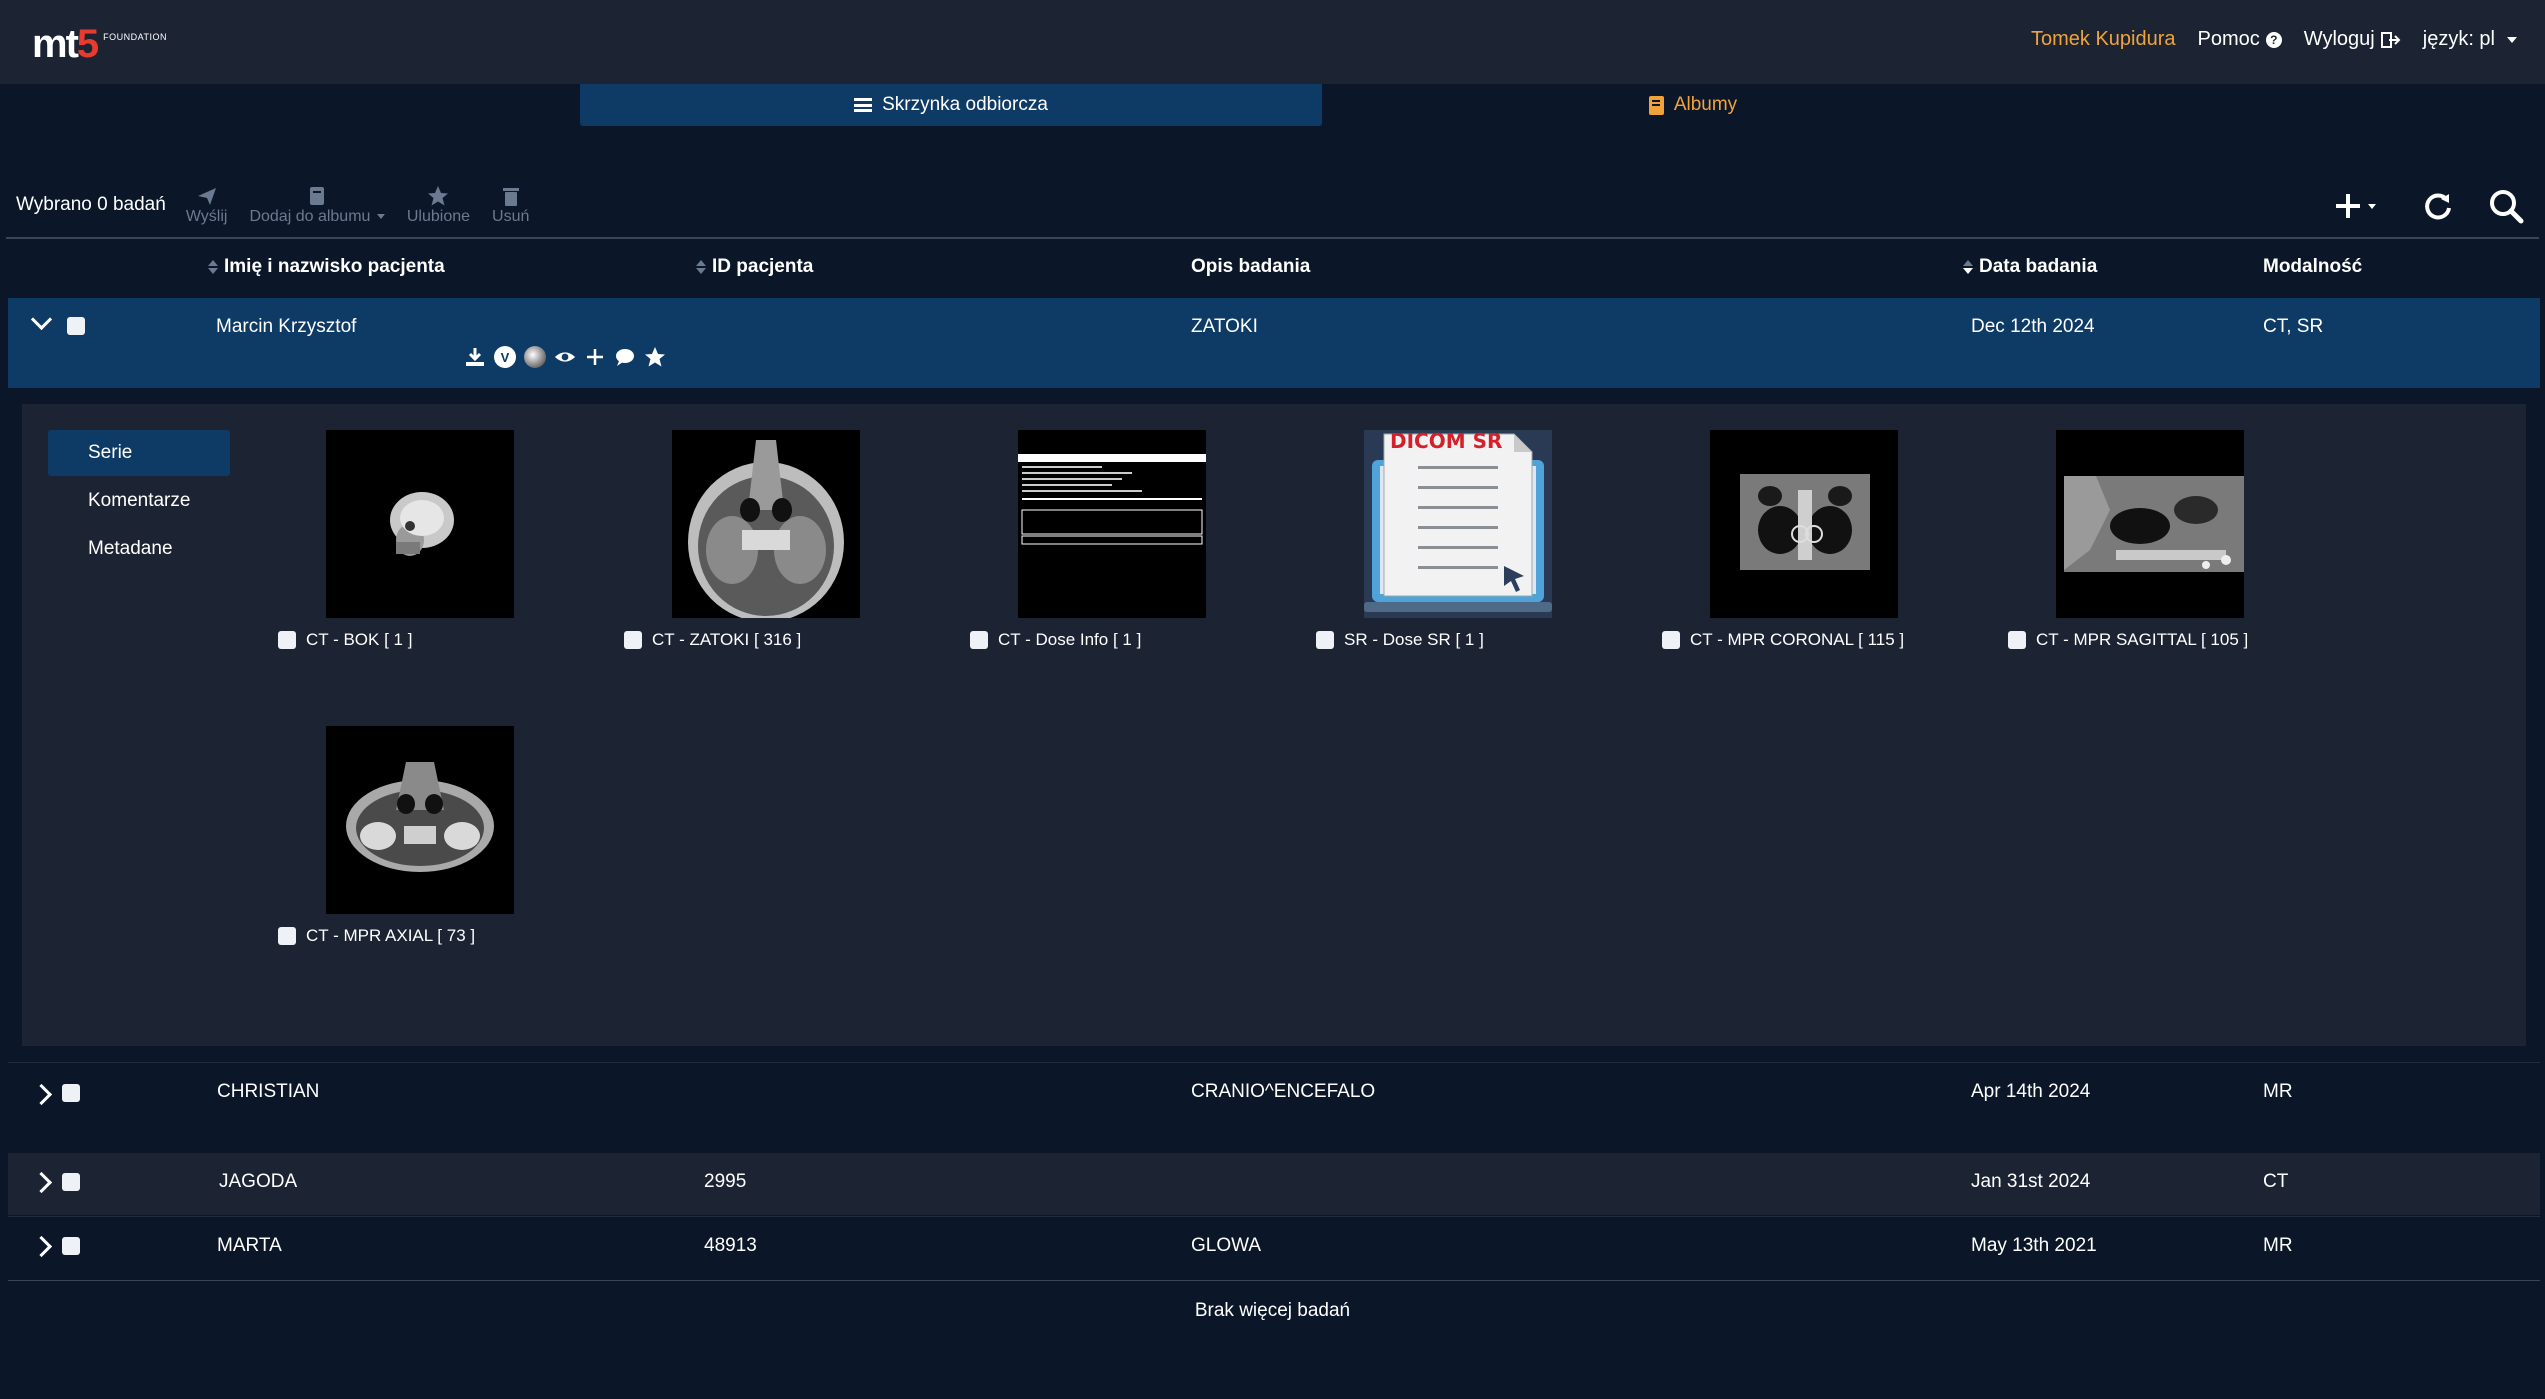 This screenshot has width=2545, height=1399. What do you see at coordinates (535, 357) in the screenshot?
I see `3d-viewer-icon` at bounding box center [535, 357].